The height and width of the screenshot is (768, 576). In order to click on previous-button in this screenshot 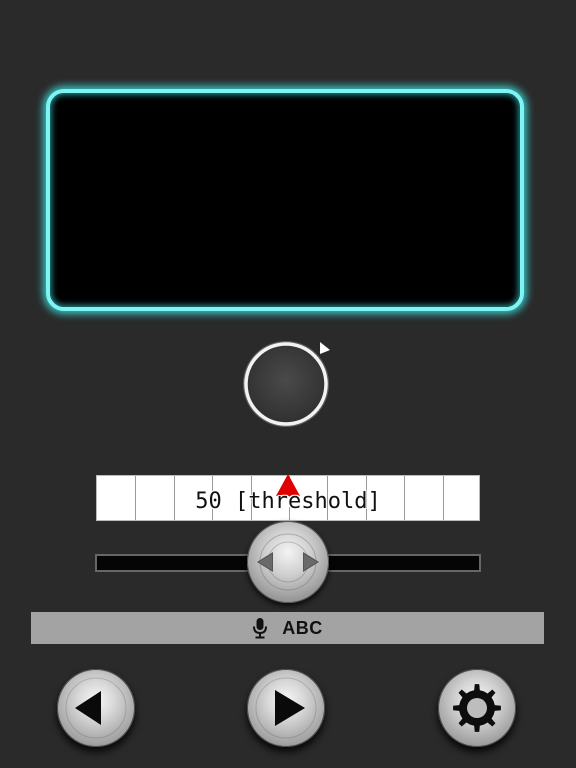, I will do `click(96, 708)`.